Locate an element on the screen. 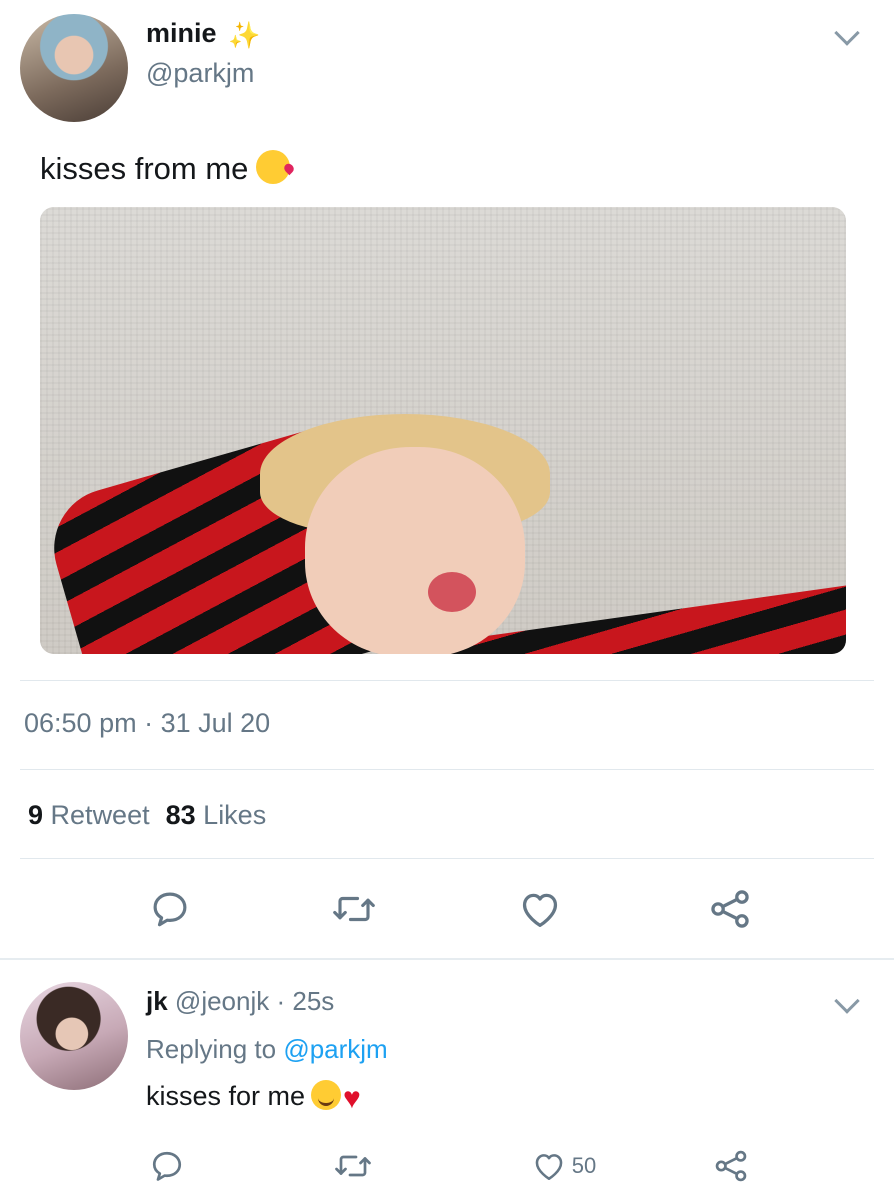 Image resolution: width=894 pixels, height=1200 pixels. reply-button is located at coordinates (170, 909).